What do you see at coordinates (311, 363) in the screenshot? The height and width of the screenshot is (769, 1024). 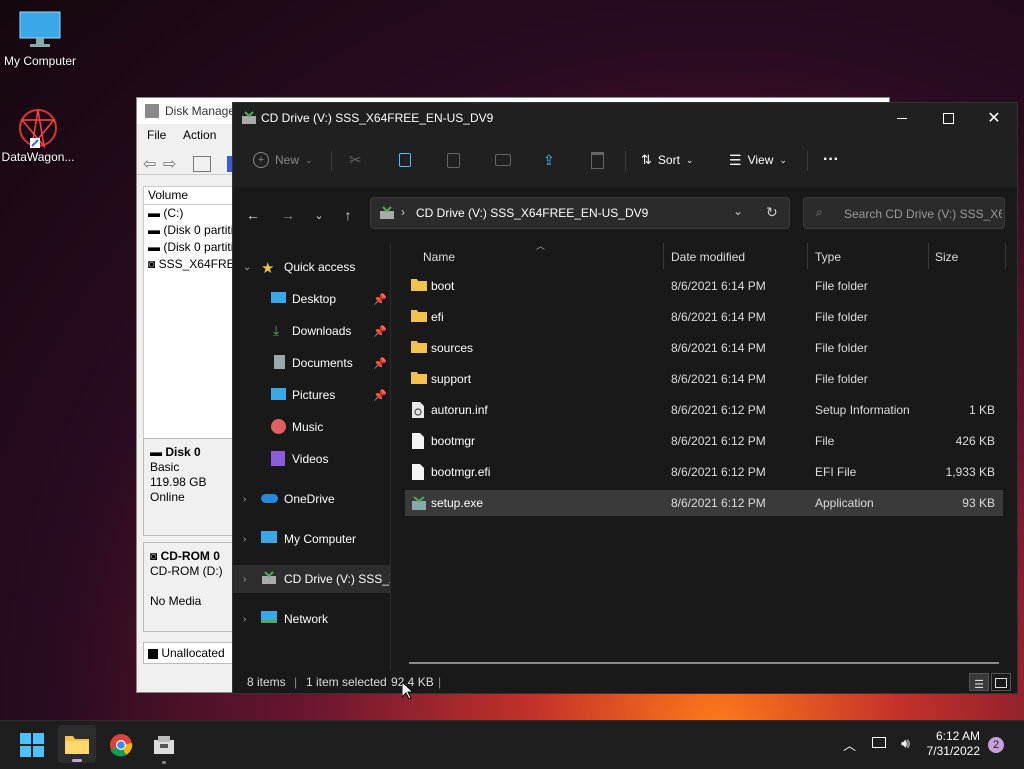 I see `nav-documents: Documents 📌` at bounding box center [311, 363].